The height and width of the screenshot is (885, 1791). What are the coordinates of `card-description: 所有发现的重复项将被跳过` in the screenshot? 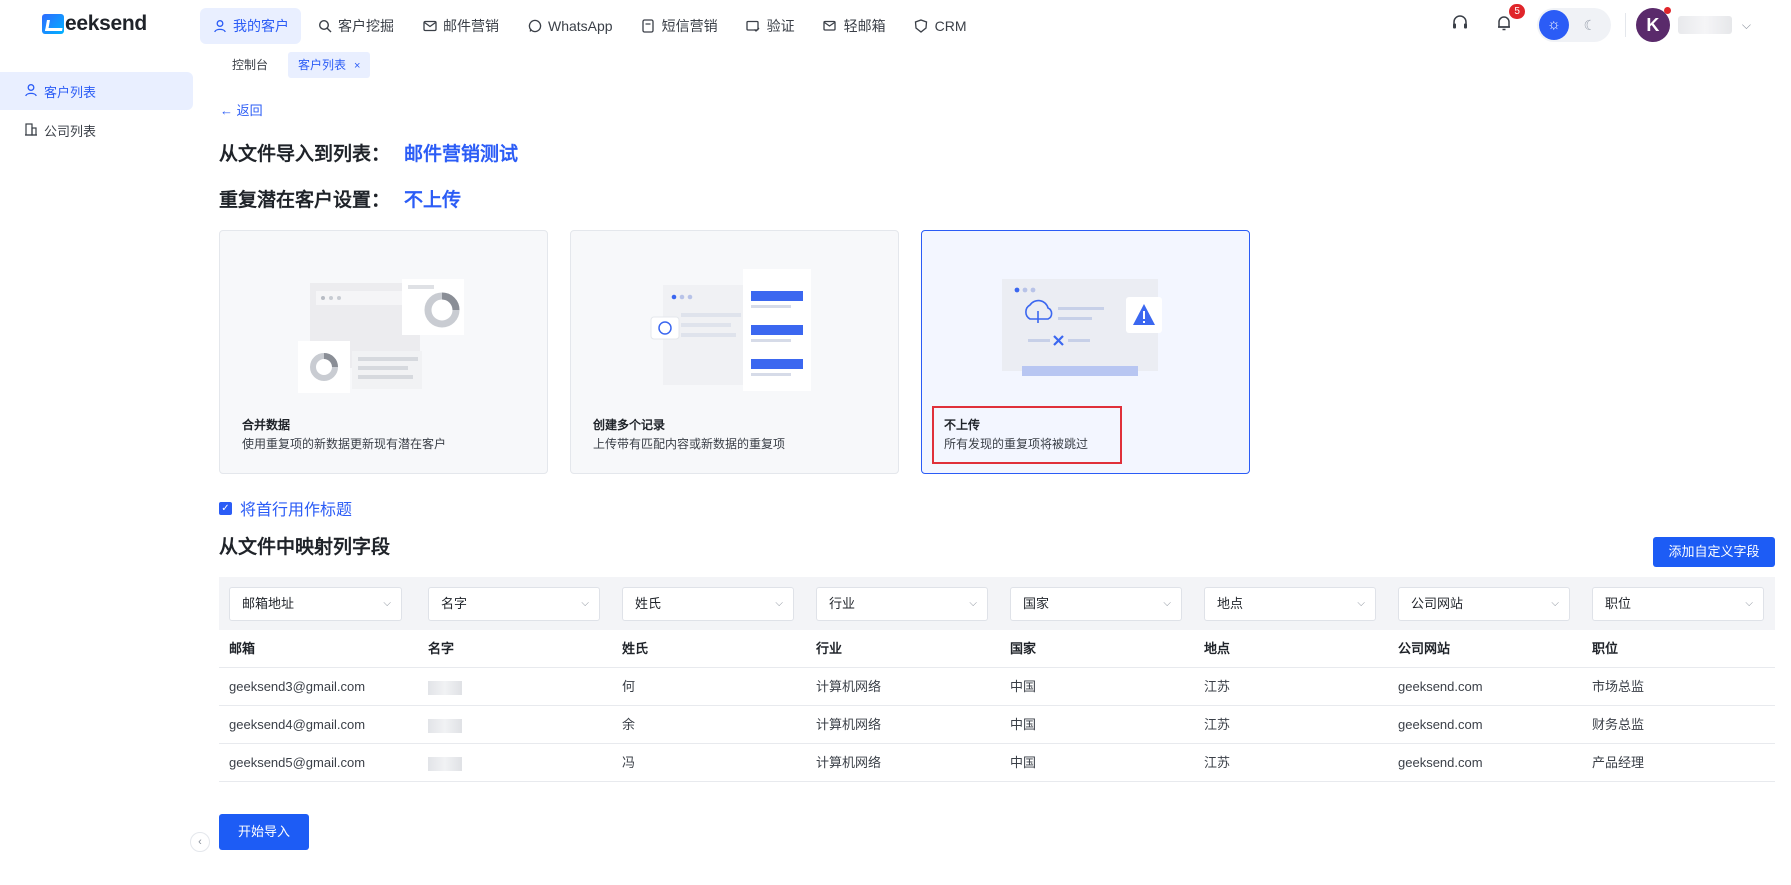 It's located at (1016, 444).